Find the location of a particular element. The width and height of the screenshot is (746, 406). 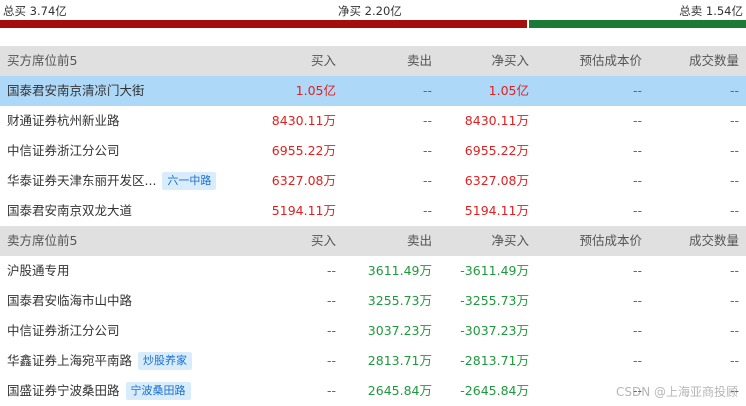

net-amount: -3611.49万 is located at coordinates (494, 271).